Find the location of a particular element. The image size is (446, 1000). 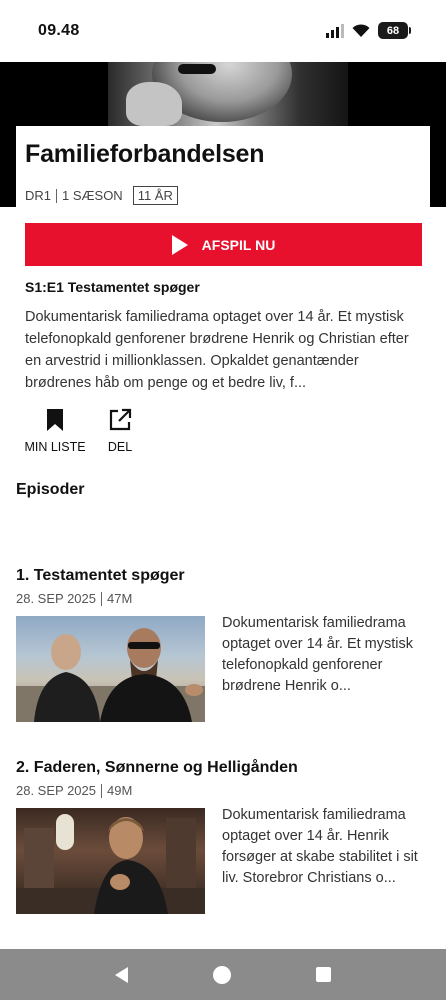

episode-meta: 28. SEP 2025 47M is located at coordinates (74, 598).